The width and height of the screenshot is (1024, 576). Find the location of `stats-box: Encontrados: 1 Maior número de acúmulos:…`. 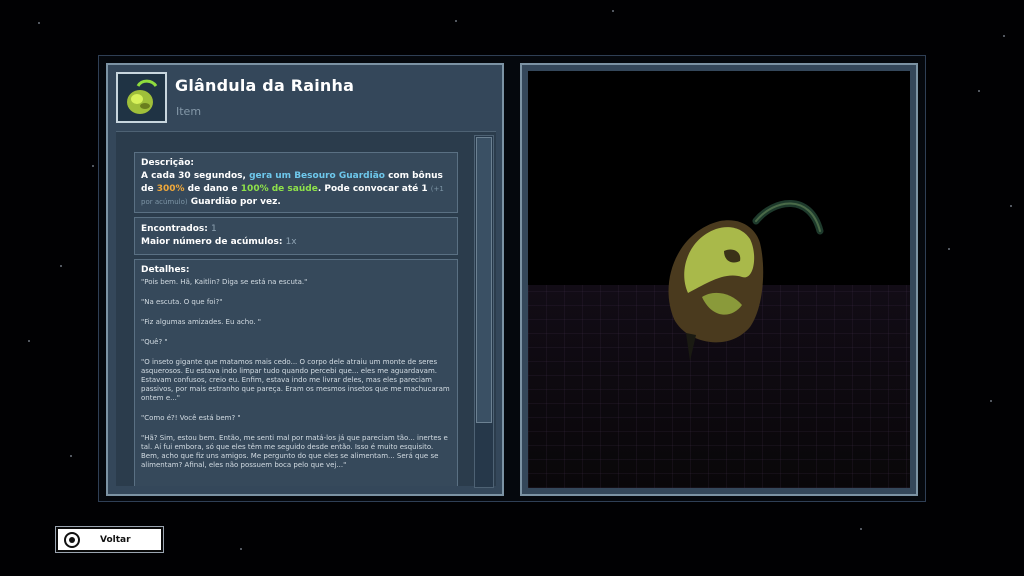

stats-box: Encontrados: 1 Maior número de acúmulos:… is located at coordinates (296, 236).